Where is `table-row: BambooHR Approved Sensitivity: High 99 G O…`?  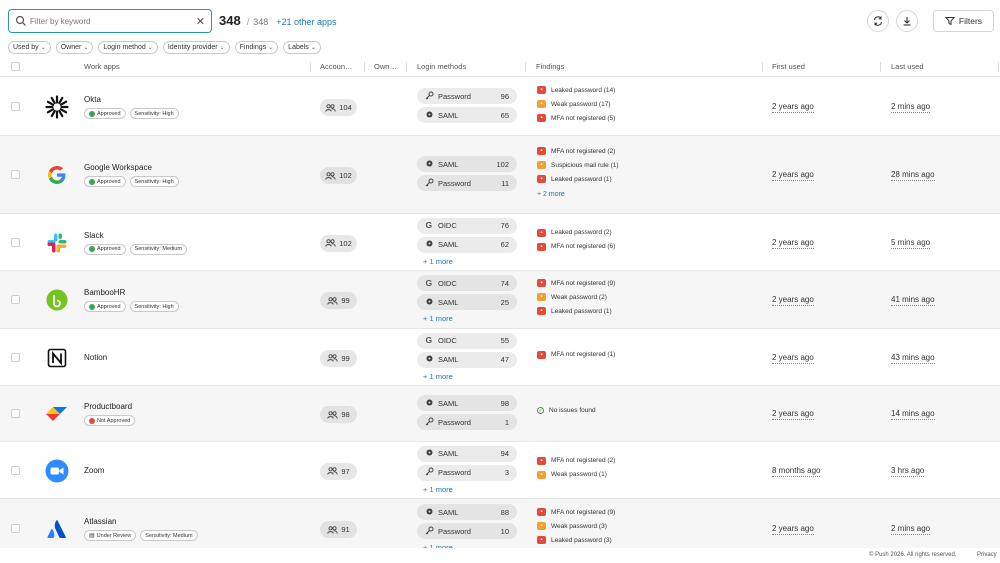 table-row: BambooHR Approved Sensitivity: High 99 G O… is located at coordinates (500, 300).